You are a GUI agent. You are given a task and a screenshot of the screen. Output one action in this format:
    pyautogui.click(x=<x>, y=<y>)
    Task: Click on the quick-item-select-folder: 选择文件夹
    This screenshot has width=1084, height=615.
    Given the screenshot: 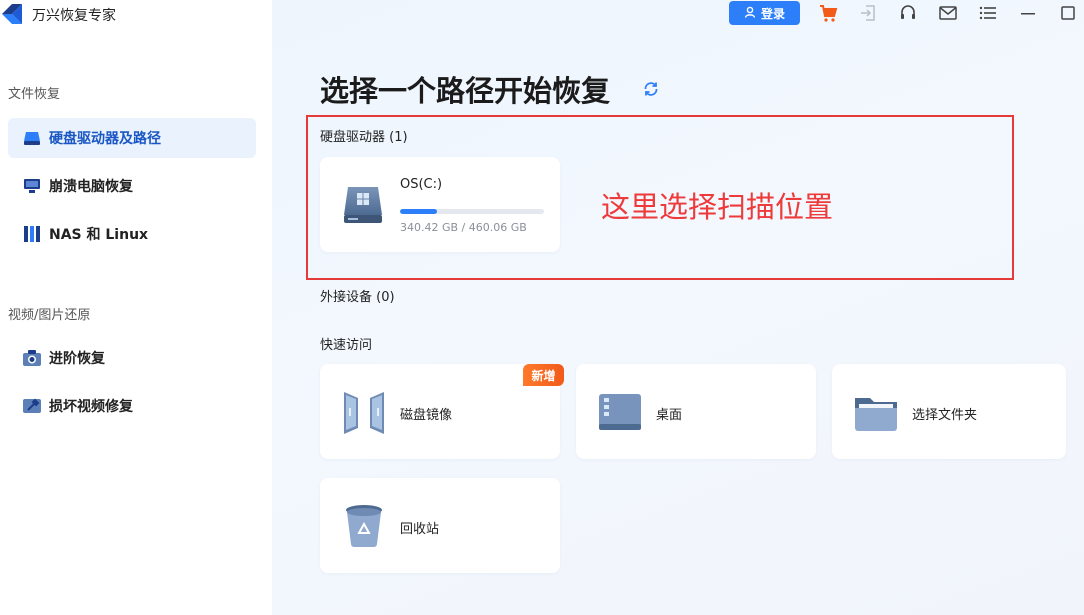 What is the action you would take?
    pyautogui.click(x=949, y=411)
    